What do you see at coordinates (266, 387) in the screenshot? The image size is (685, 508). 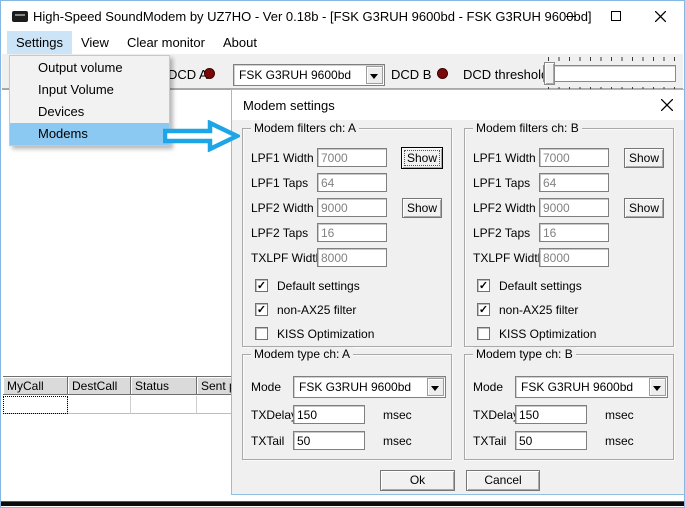 I see `mode-label-a: Mode` at bounding box center [266, 387].